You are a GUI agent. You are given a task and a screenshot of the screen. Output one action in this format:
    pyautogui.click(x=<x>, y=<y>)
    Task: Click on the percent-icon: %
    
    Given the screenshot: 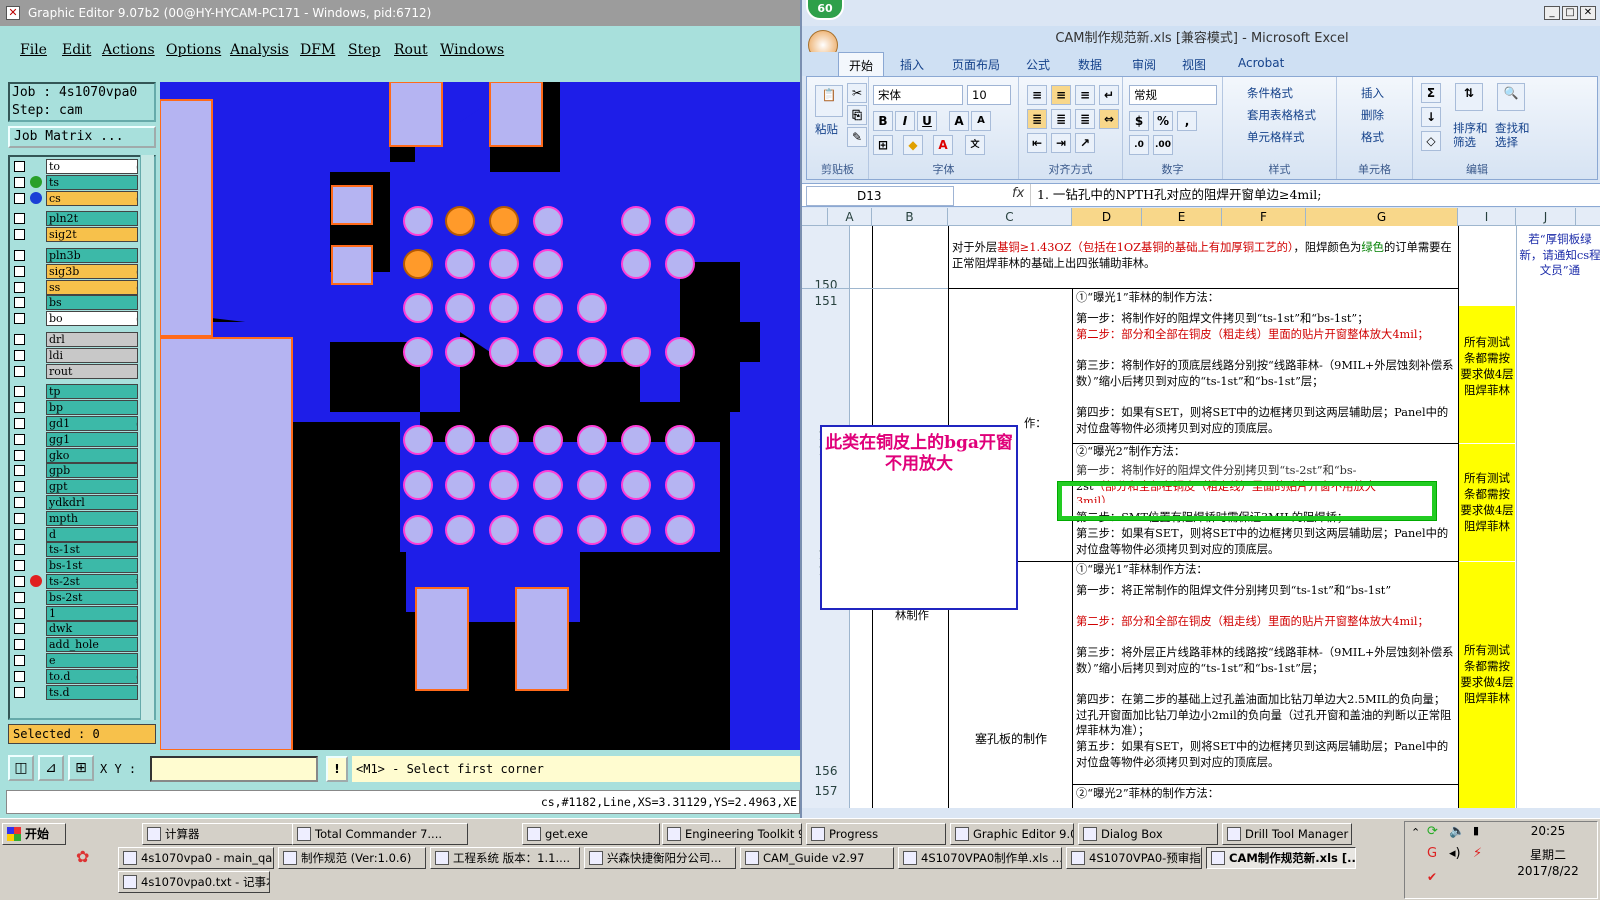 What is the action you would take?
    pyautogui.click(x=1163, y=121)
    